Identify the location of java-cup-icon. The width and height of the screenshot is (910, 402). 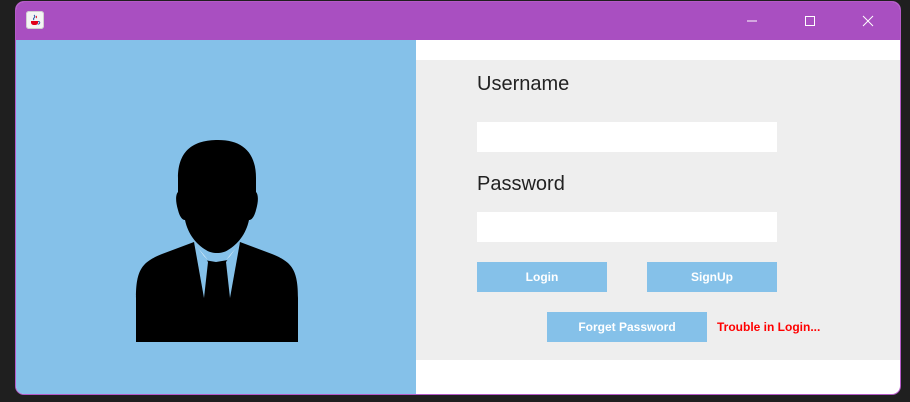
(35, 20).